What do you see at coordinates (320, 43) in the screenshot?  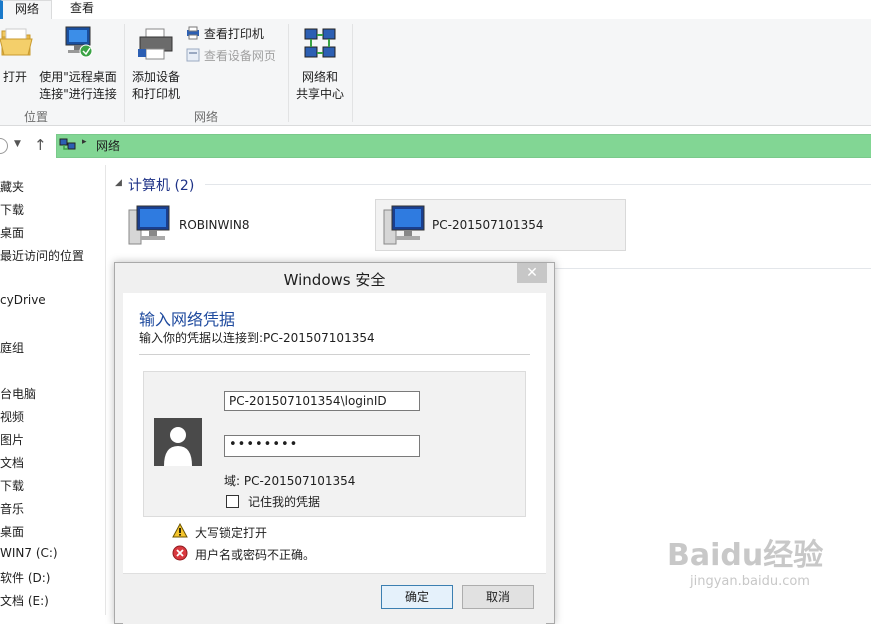 I see `network-center-icon` at bounding box center [320, 43].